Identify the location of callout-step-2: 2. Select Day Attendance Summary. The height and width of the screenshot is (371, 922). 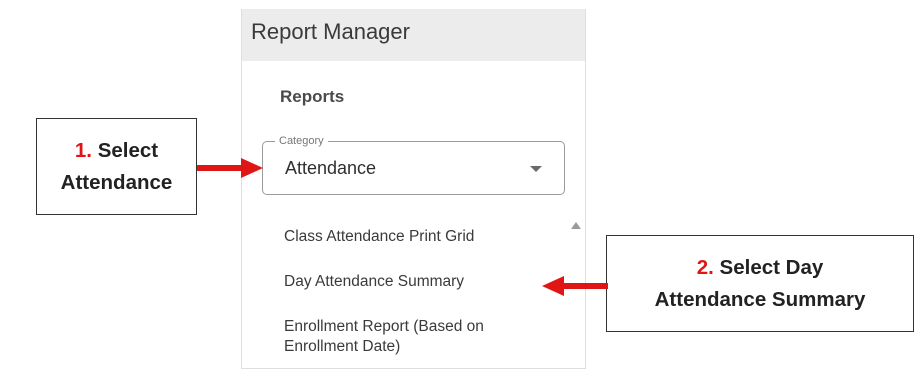
(760, 283).